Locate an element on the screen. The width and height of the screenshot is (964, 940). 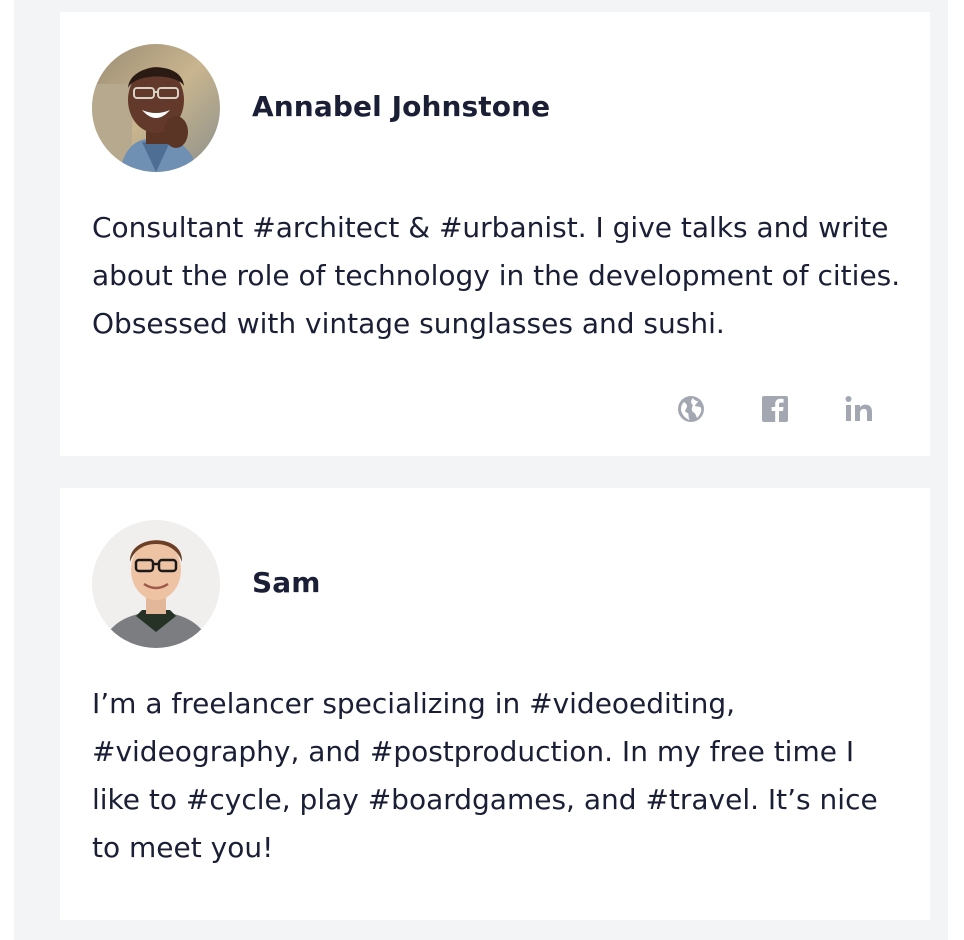
facebook-icon is located at coordinates (775, 409).